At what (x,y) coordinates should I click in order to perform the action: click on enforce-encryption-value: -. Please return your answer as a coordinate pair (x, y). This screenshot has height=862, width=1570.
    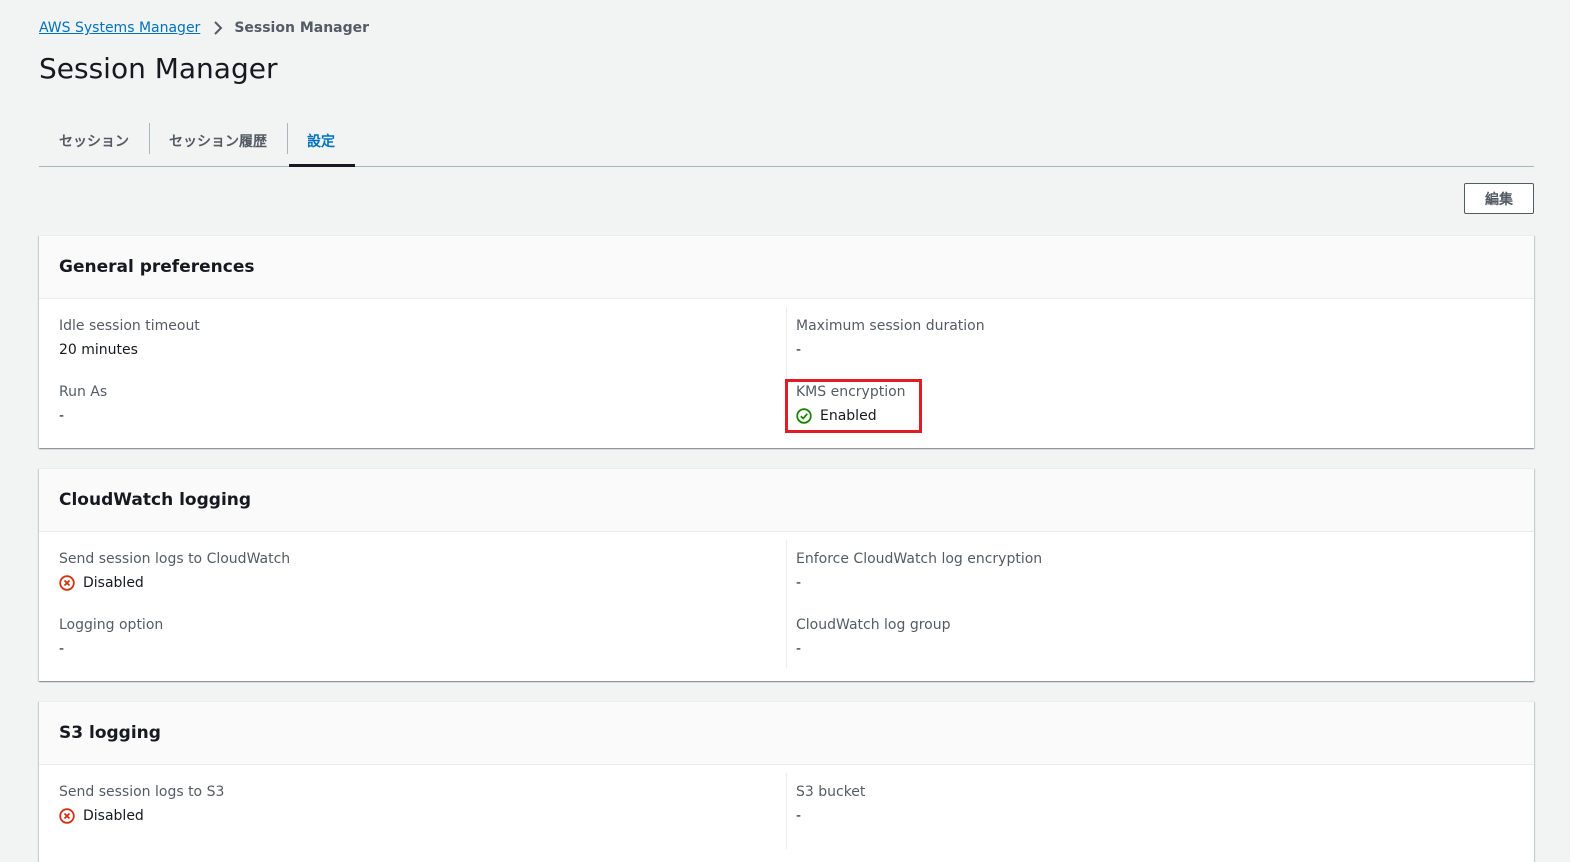
    Looking at the image, I should click on (799, 583).